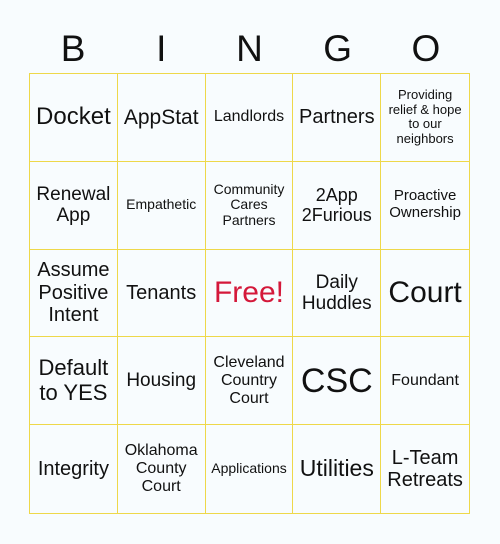 This screenshot has height=544, width=500. I want to click on bingo-cell: Empathetic, so click(161, 205).